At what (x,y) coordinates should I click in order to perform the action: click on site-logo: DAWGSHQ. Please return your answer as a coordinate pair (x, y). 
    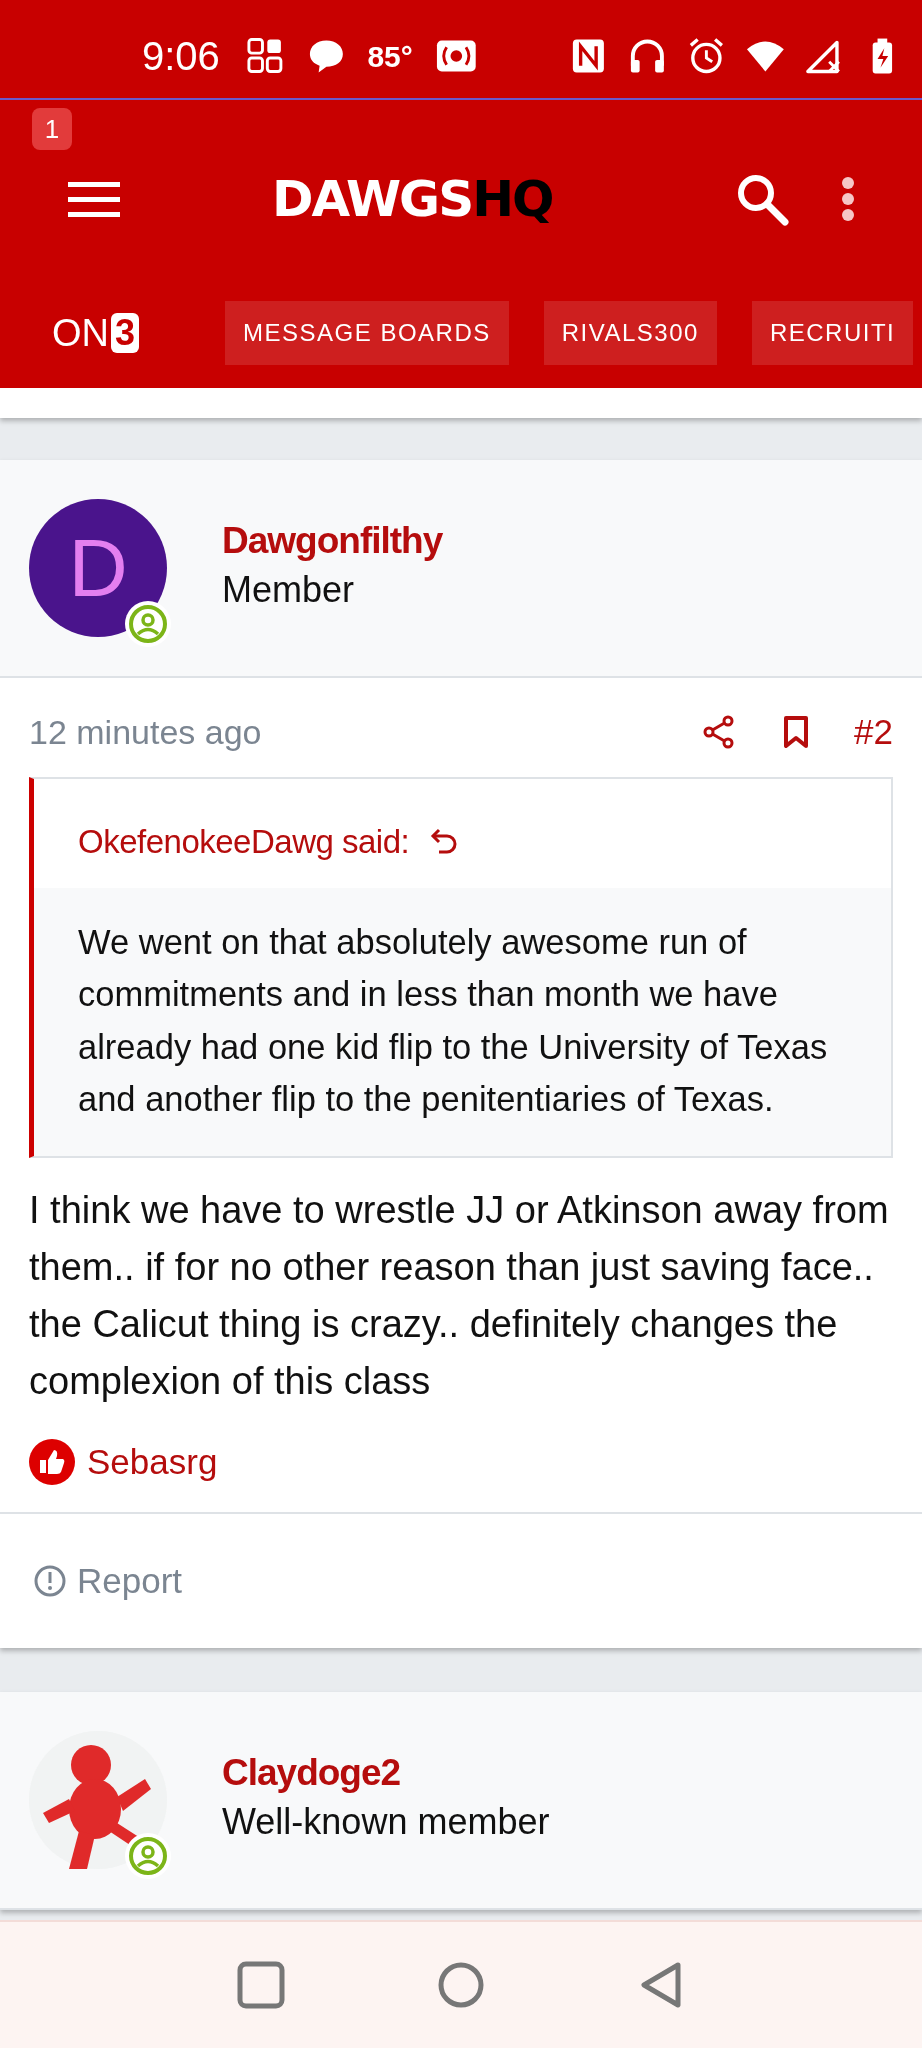
    Looking at the image, I should click on (412, 199).